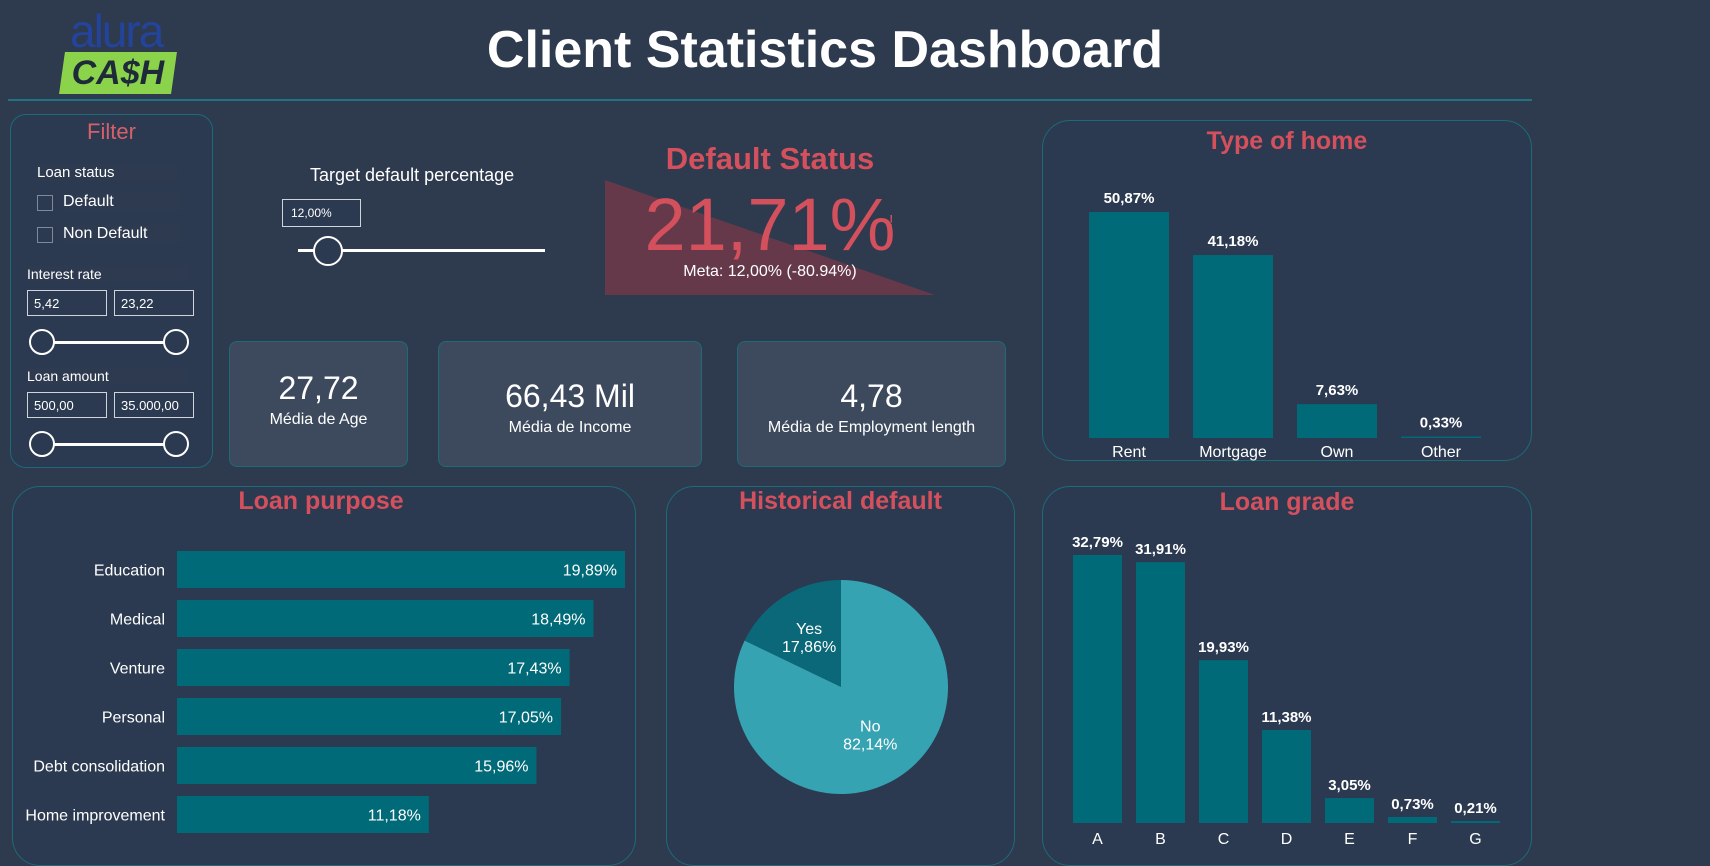  I want to click on home-bar-label: 41,18%, so click(1233, 241).